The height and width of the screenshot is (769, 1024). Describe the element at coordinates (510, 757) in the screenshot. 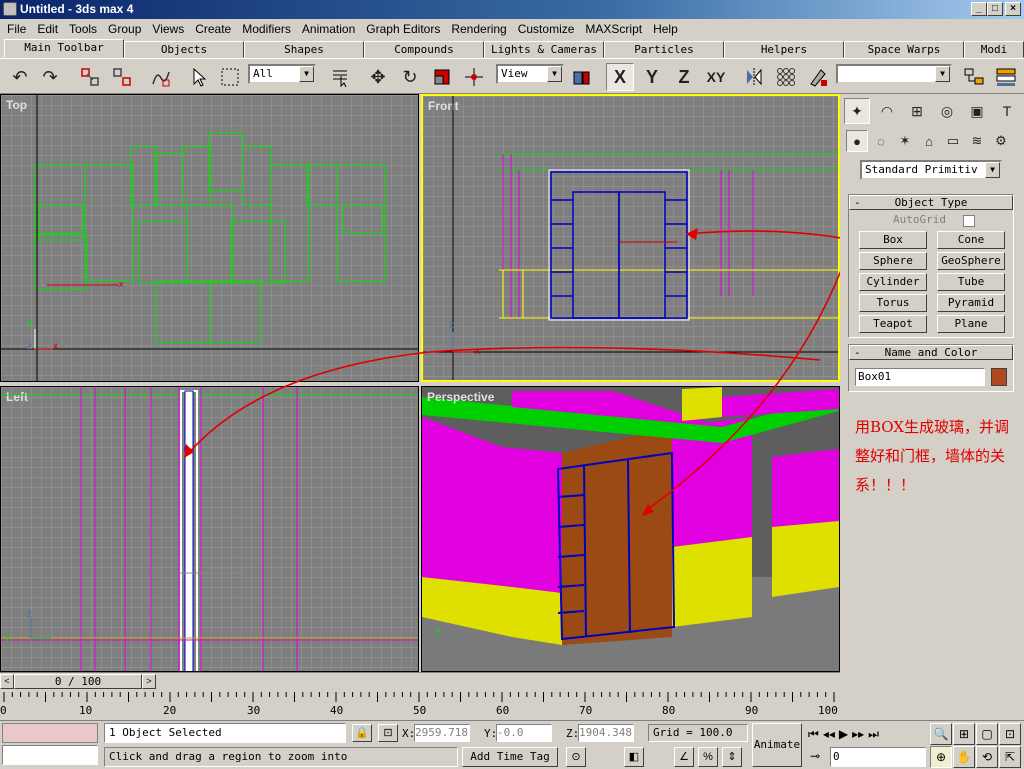

I see `add-time-tag-button: Add Time Tag` at that location.